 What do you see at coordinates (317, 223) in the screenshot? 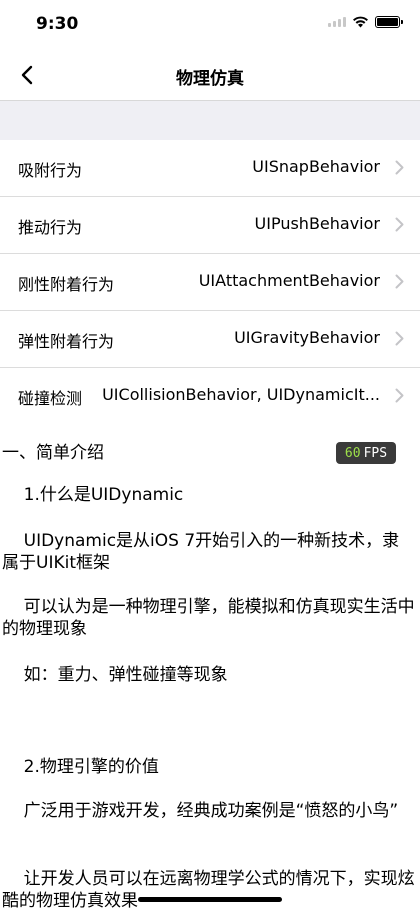
I see `list-item-value: UIPushBehavior` at bounding box center [317, 223].